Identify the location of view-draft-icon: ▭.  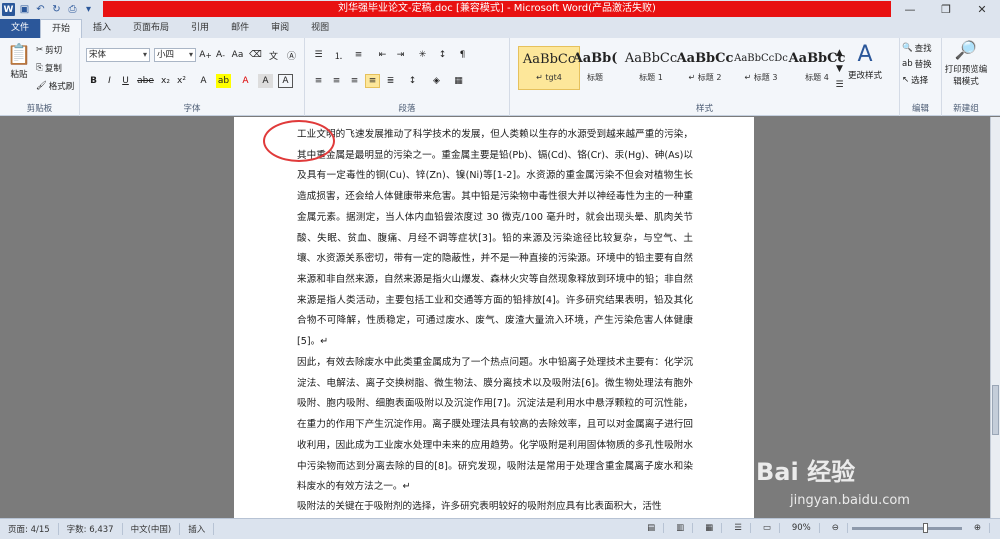
(767, 528).